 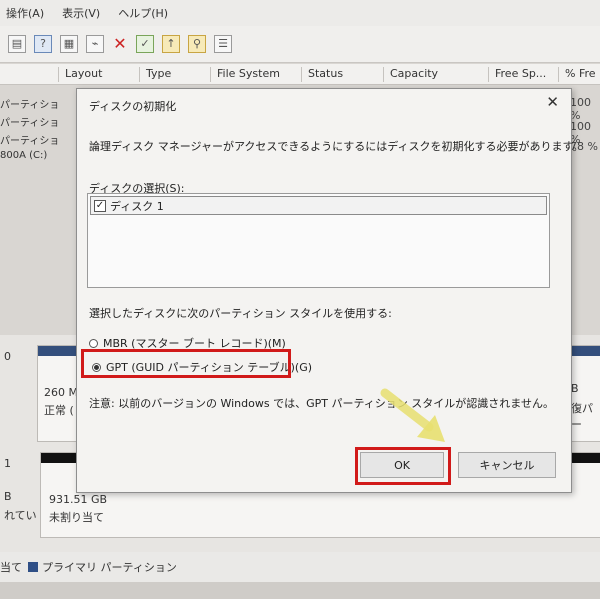 I want to click on disk-1-size-fragment: B, so click(x=8, y=496).